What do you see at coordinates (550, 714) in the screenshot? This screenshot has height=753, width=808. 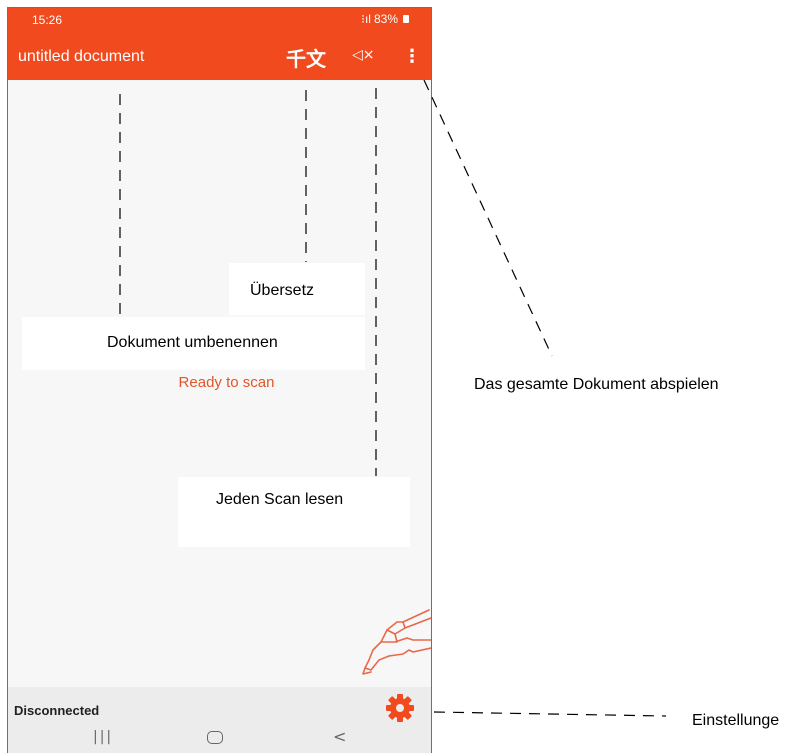 I see `settings-leader-line` at bounding box center [550, 714].